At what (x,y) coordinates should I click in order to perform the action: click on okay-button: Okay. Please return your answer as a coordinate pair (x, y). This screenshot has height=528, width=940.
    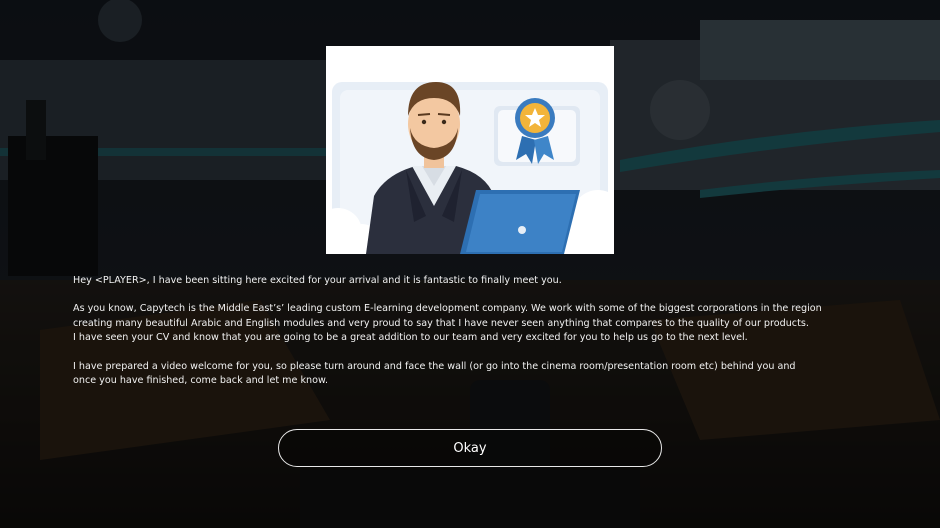
    Looking at the image, I should click on (470, 448).